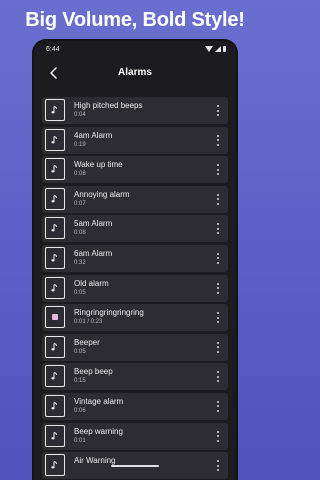 The width and height of the screenshot is (320, 480). Describe the element at coordinates (135, 20) in the screenshot. I see `promo-title: Big Volume, Bold Style!` at that location.